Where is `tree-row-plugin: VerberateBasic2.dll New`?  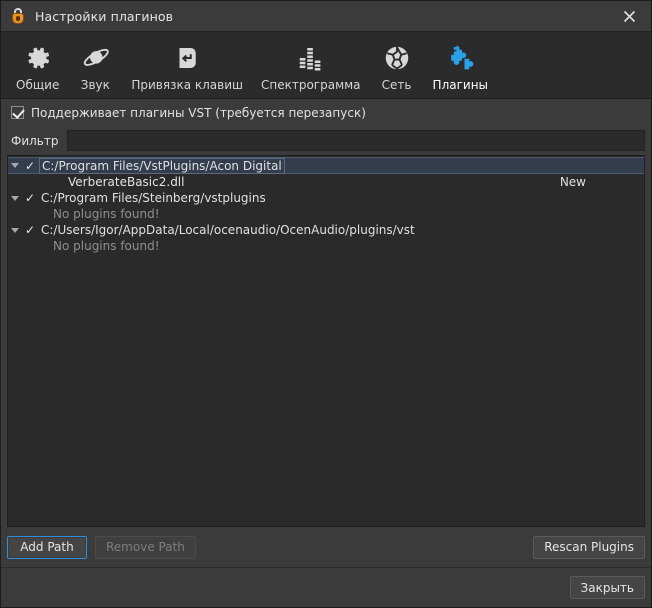
tree-row-plugin: VerberateBasic2.dll New is located at coordinates (326, 182).